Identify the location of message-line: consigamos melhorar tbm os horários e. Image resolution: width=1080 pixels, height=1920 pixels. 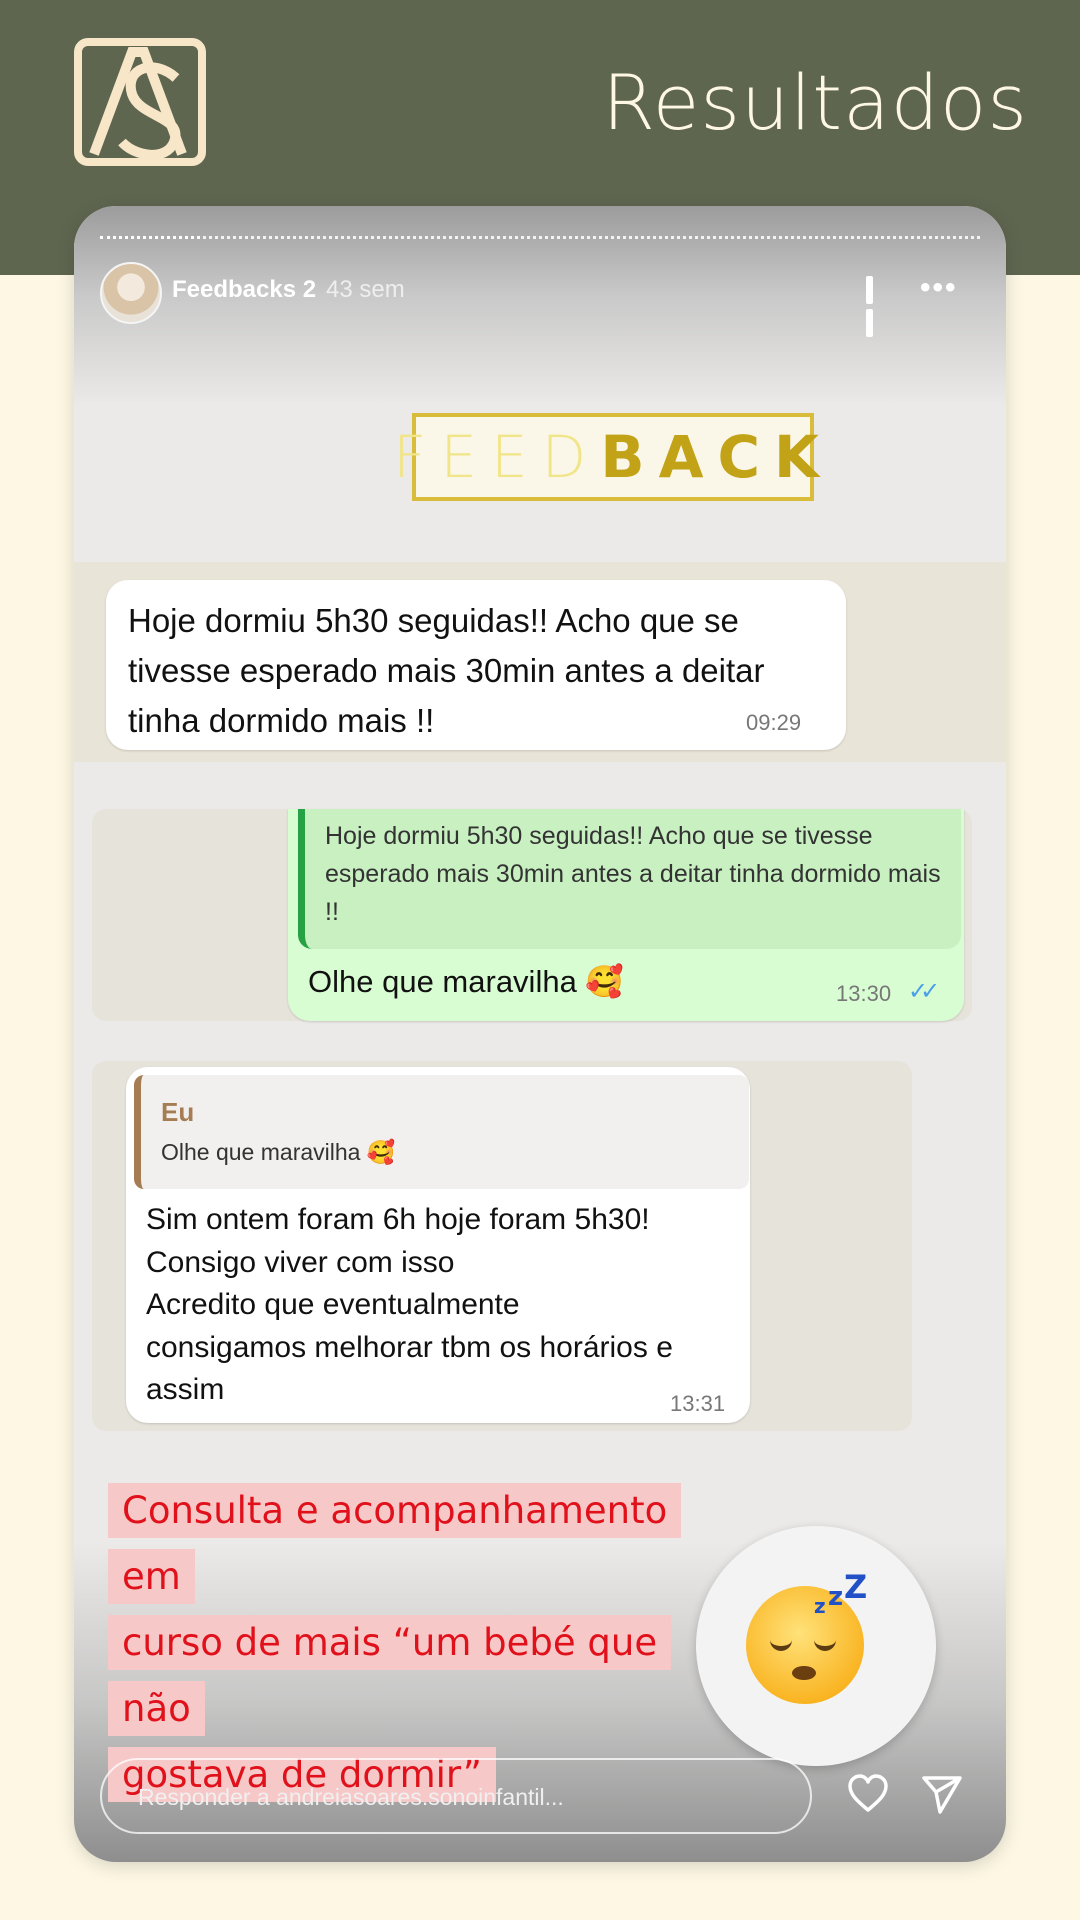
(409, 1347).